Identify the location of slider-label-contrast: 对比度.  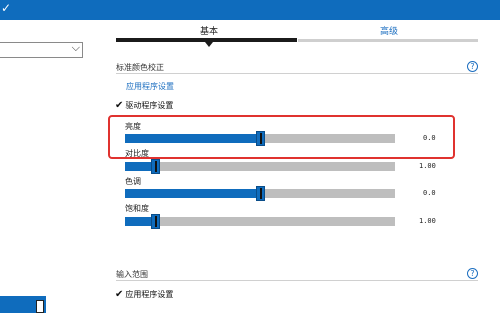
(137, 153).